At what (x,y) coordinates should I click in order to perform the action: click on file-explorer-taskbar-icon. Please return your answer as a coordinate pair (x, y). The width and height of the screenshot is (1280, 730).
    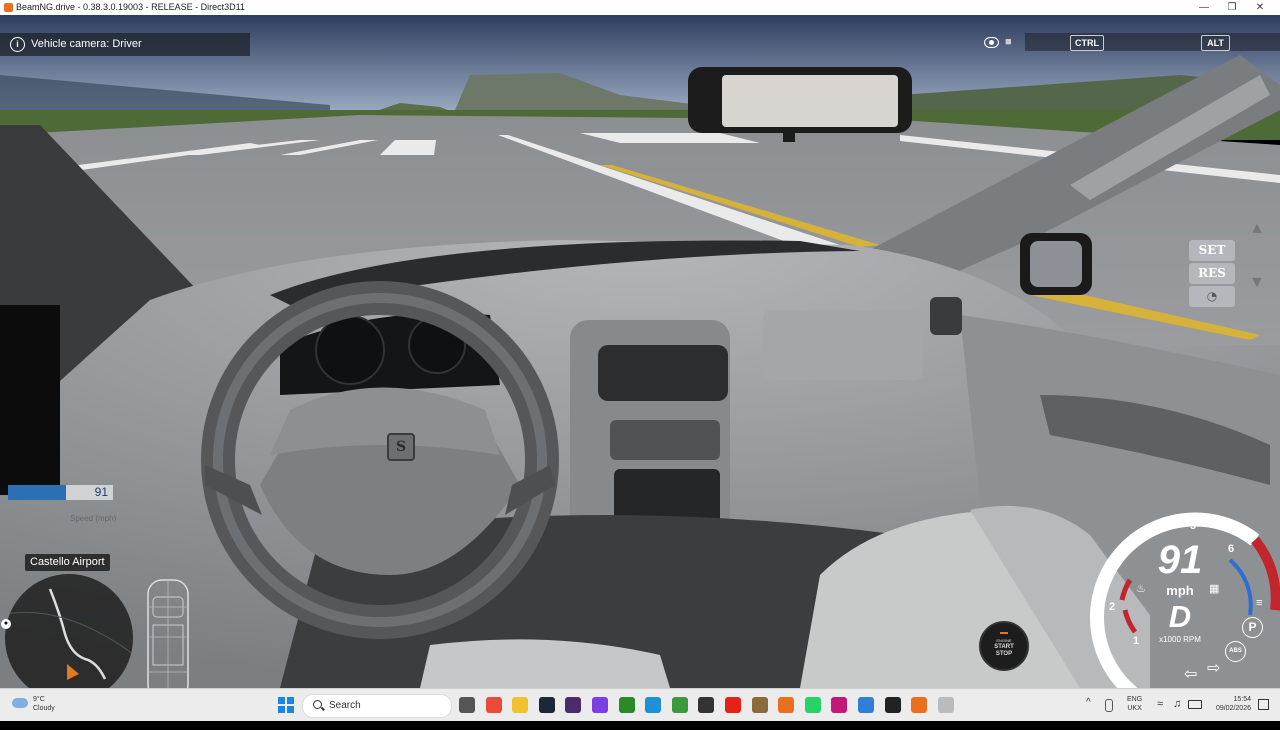
    Looking at the image, I should click on (520, 705).